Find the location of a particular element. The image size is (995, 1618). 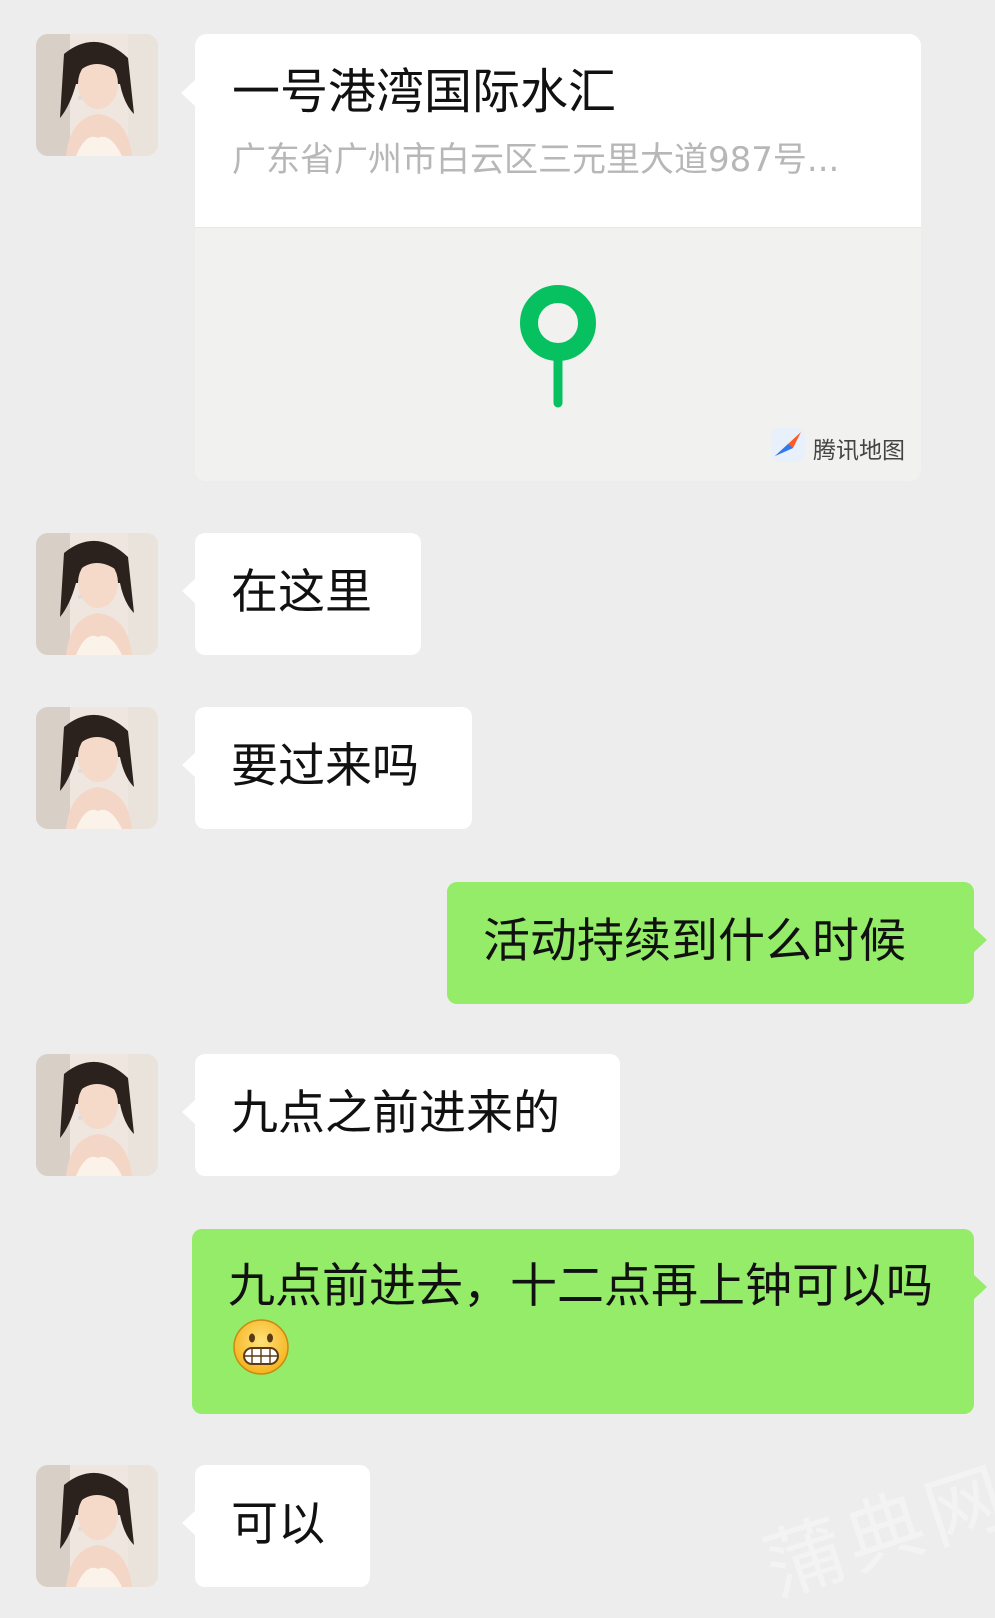

map-preview: 腾讯地图 is located at coordinates (558, 354).